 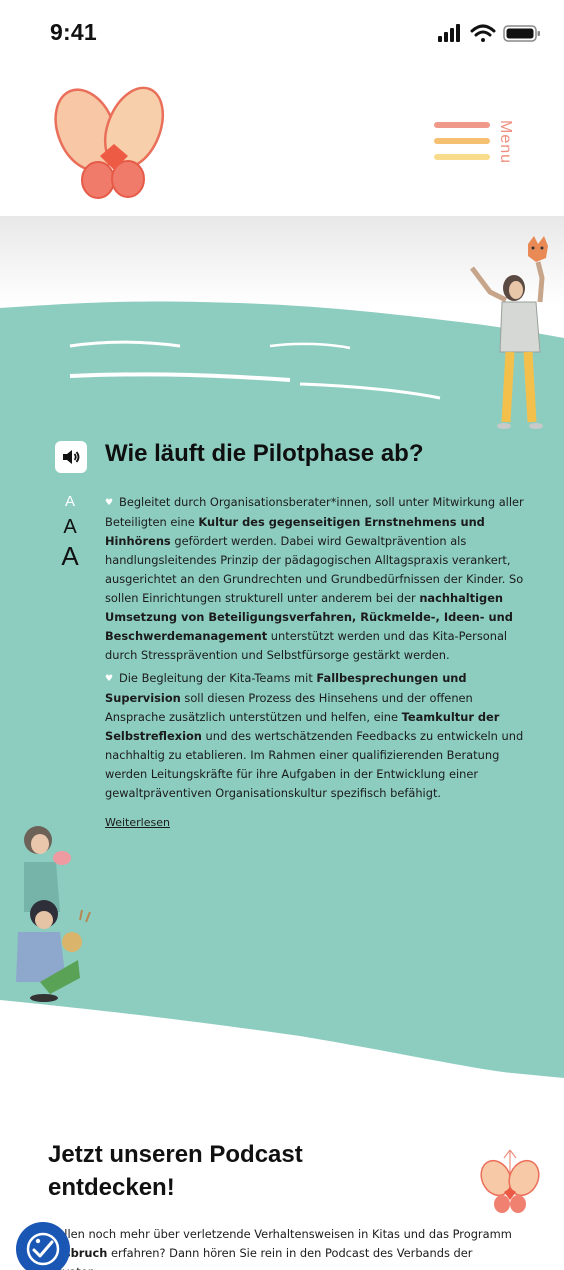 I want to click on accessibility-button, so click(x=43, y=1246).